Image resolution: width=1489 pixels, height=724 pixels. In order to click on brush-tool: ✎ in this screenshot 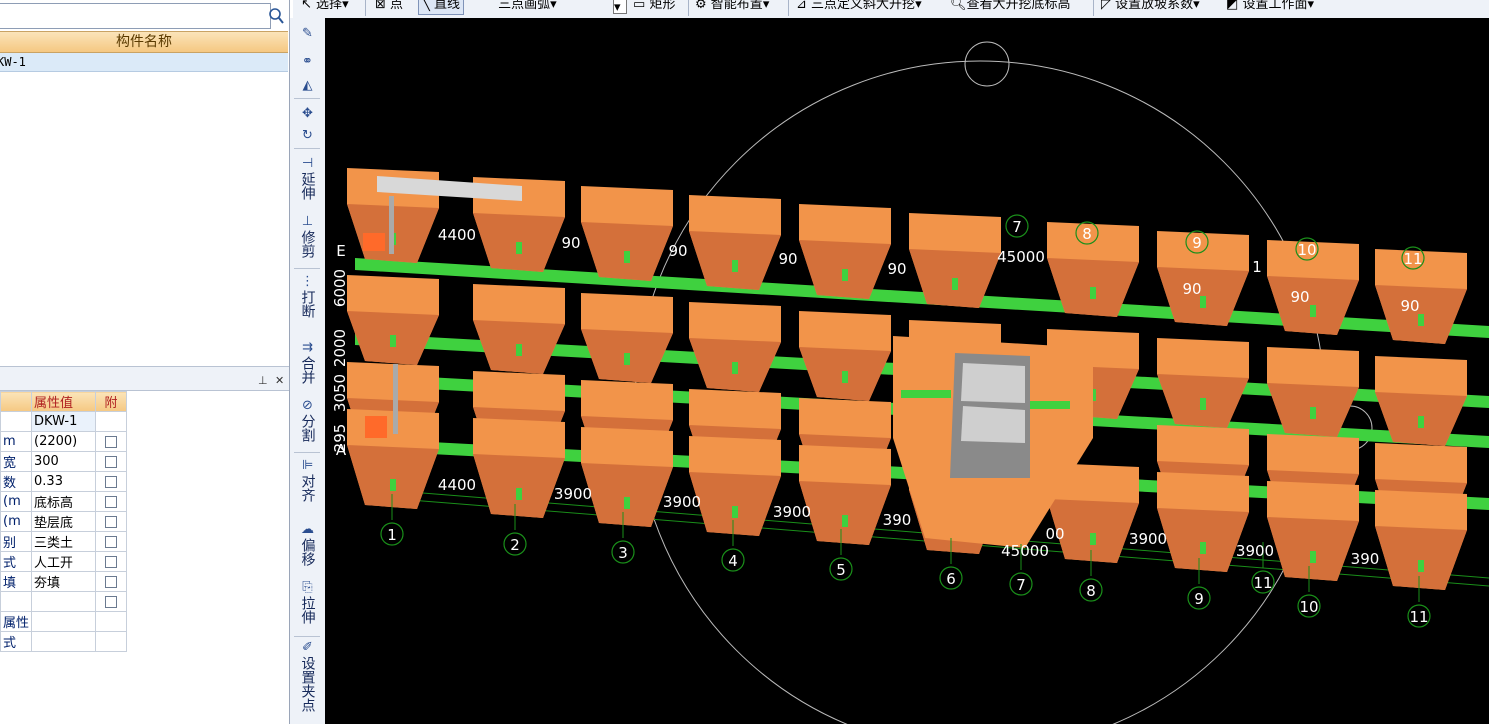, I will do `click(307, 34)`.